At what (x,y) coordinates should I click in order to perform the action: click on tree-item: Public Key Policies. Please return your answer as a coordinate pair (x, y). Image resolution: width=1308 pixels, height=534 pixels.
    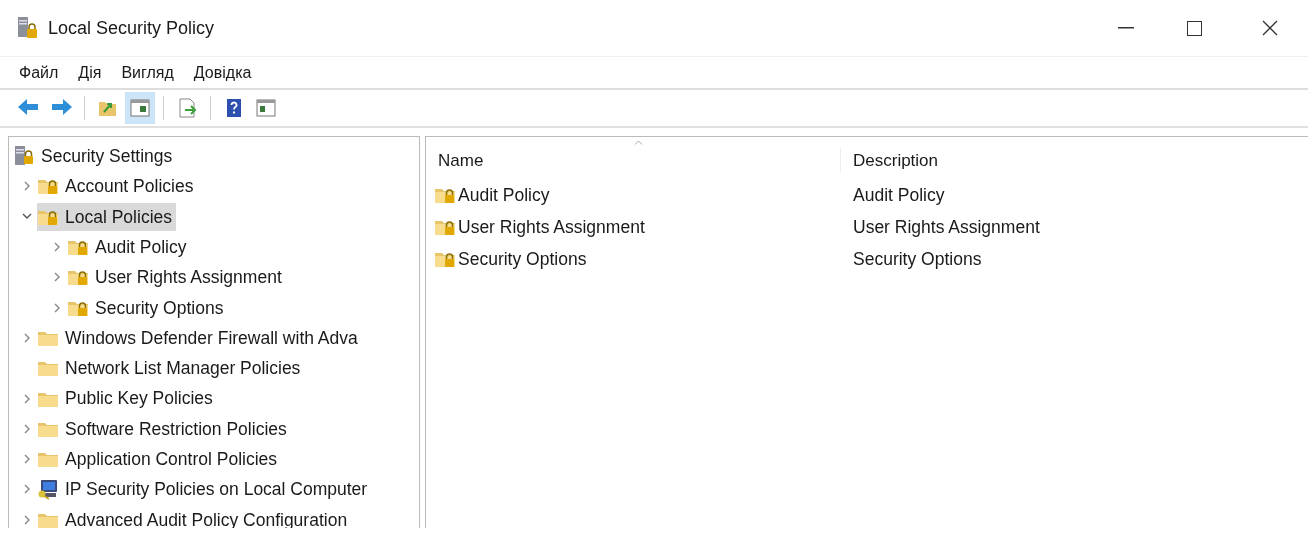
    Looking at the image, I should click on (127, 398).